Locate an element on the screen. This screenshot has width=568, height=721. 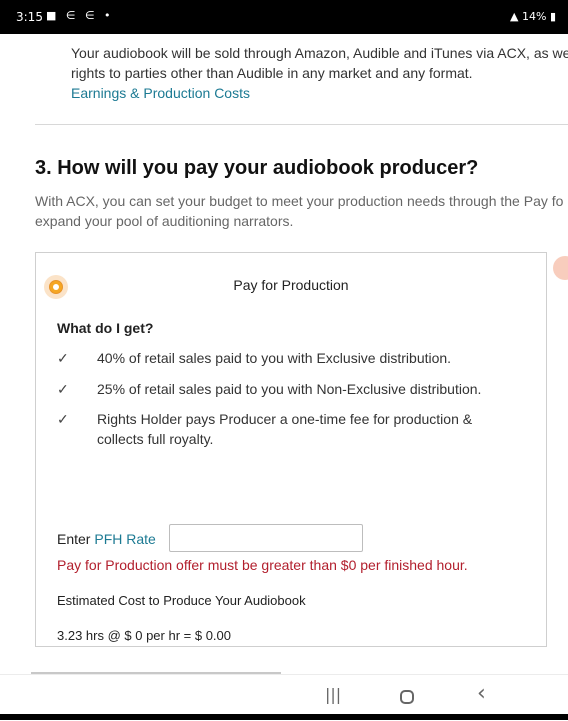
recents-button: ||| is located at coordinates (333, 694).